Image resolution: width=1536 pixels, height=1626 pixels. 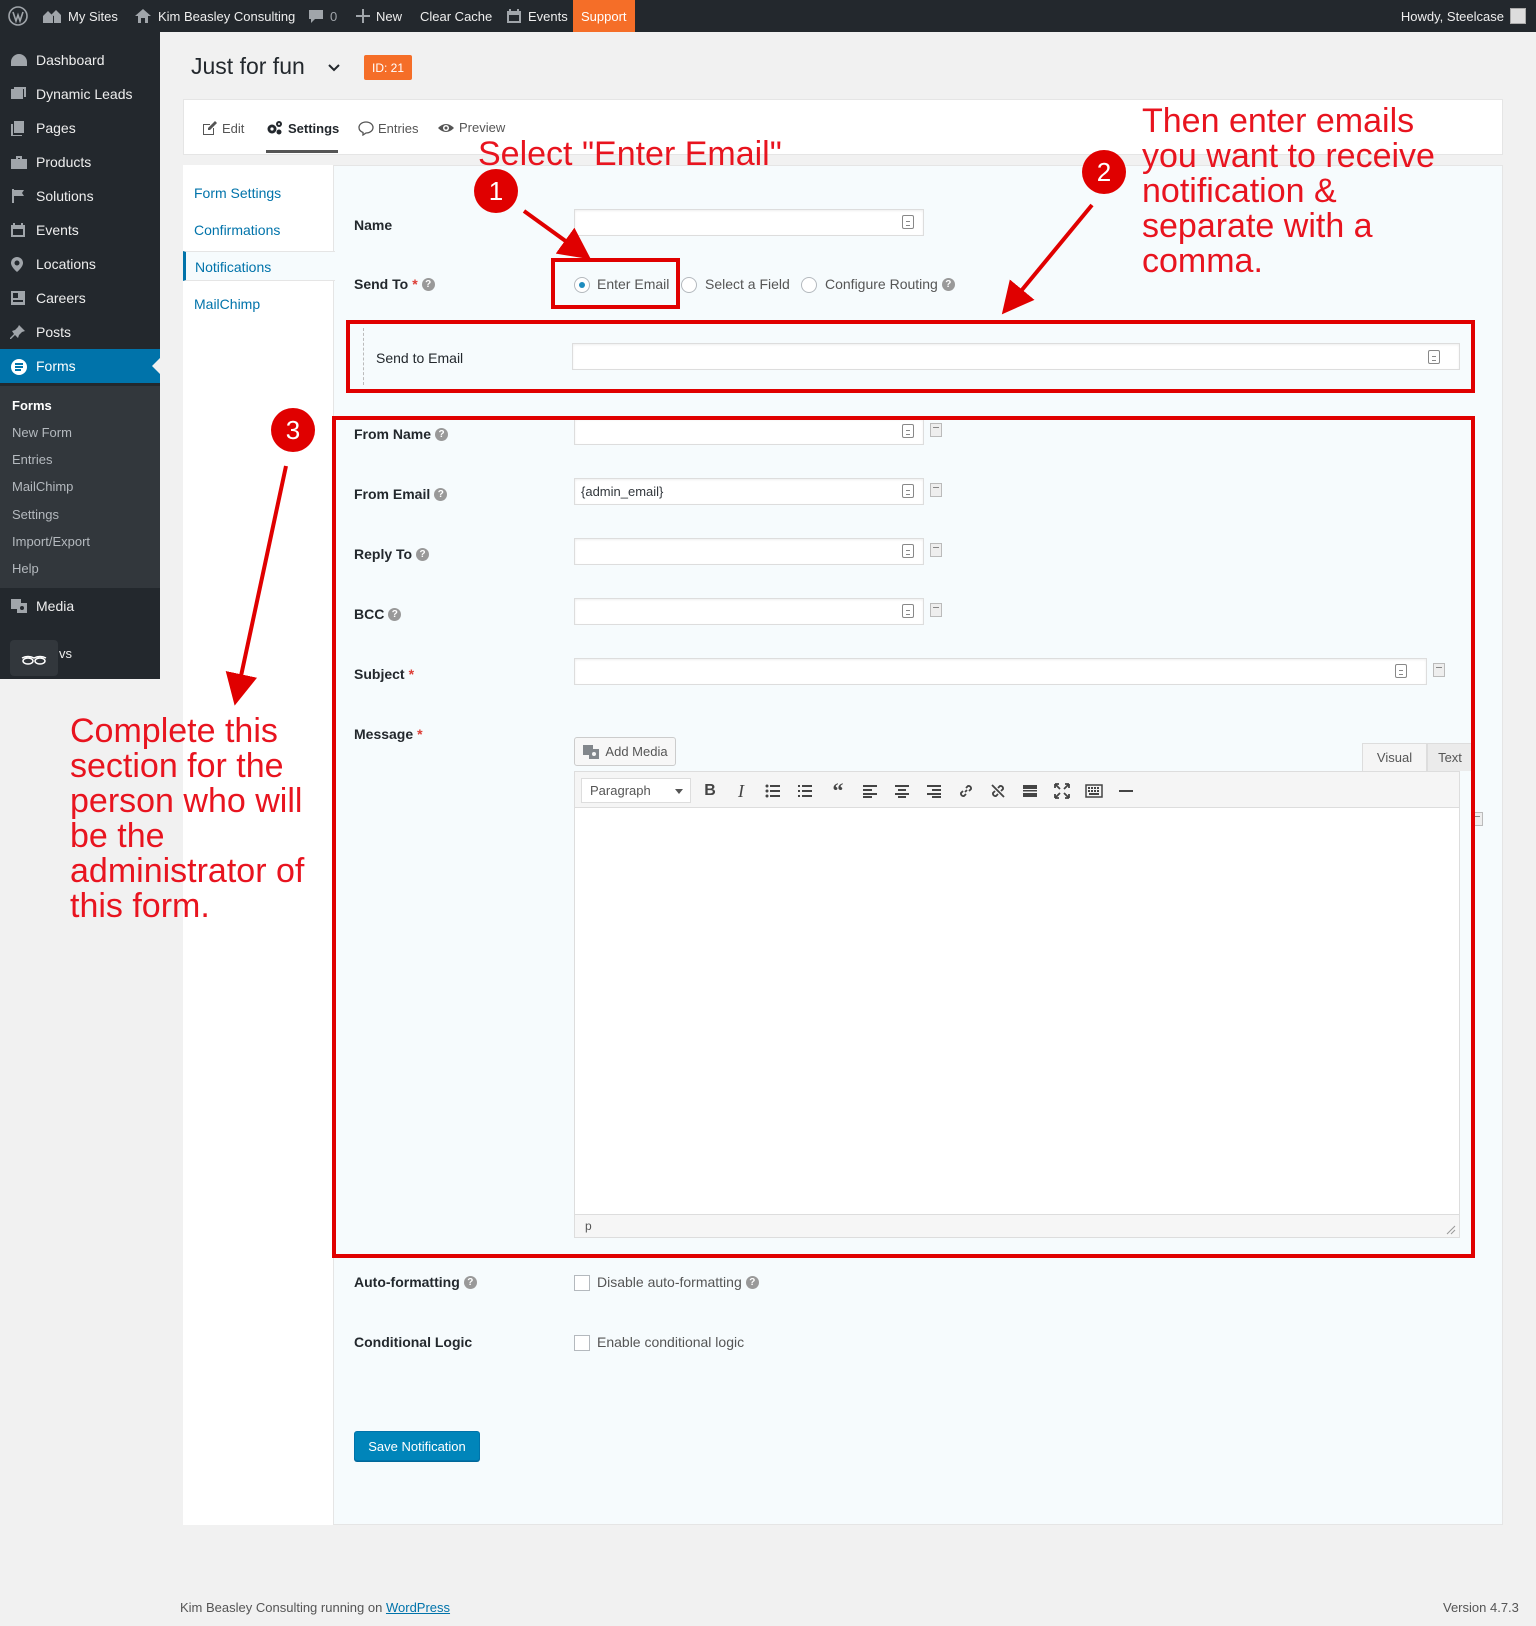 I want to click on note-line: person who will, so click(x=186, y=801).